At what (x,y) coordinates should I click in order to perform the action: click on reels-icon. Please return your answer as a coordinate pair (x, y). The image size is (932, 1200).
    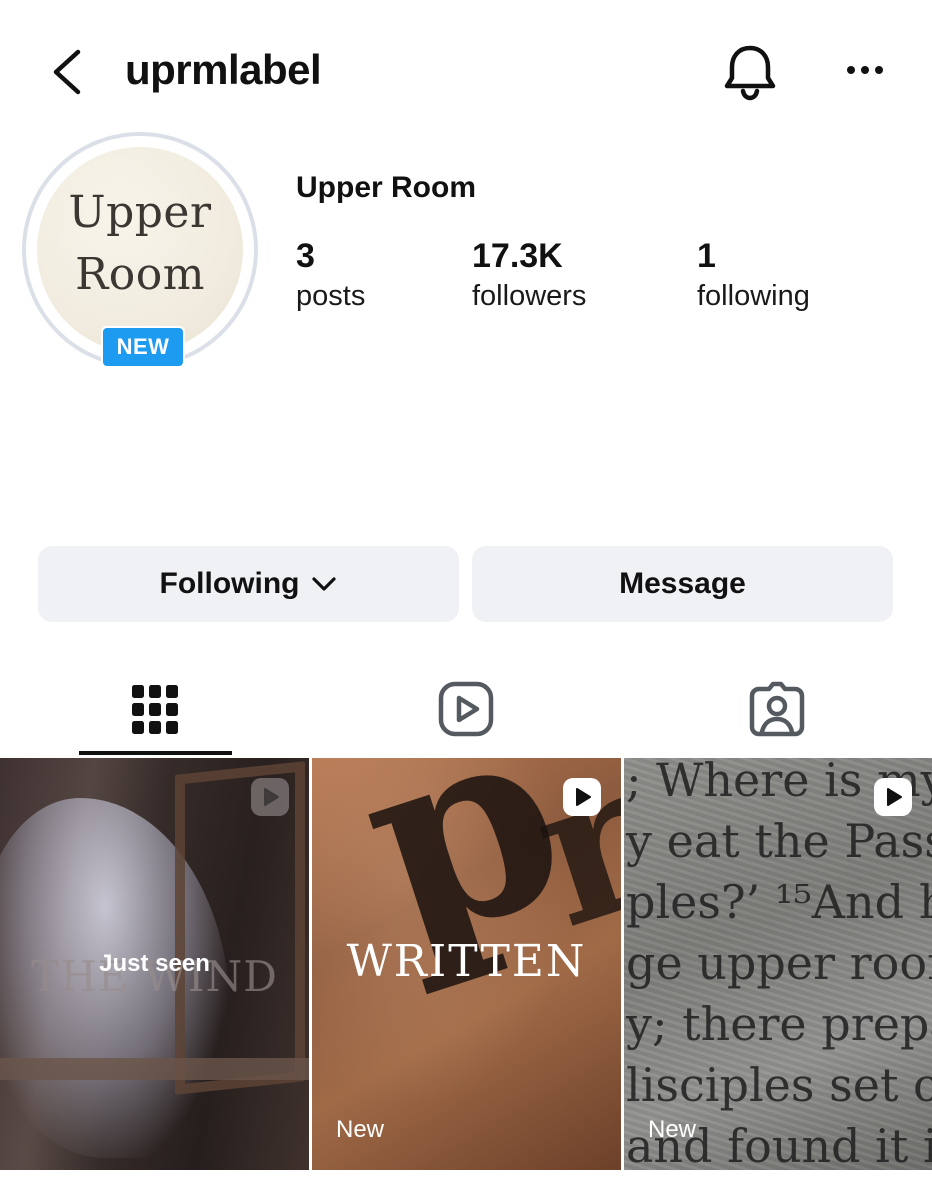
    Looking at the image, I should click on (465, 709).